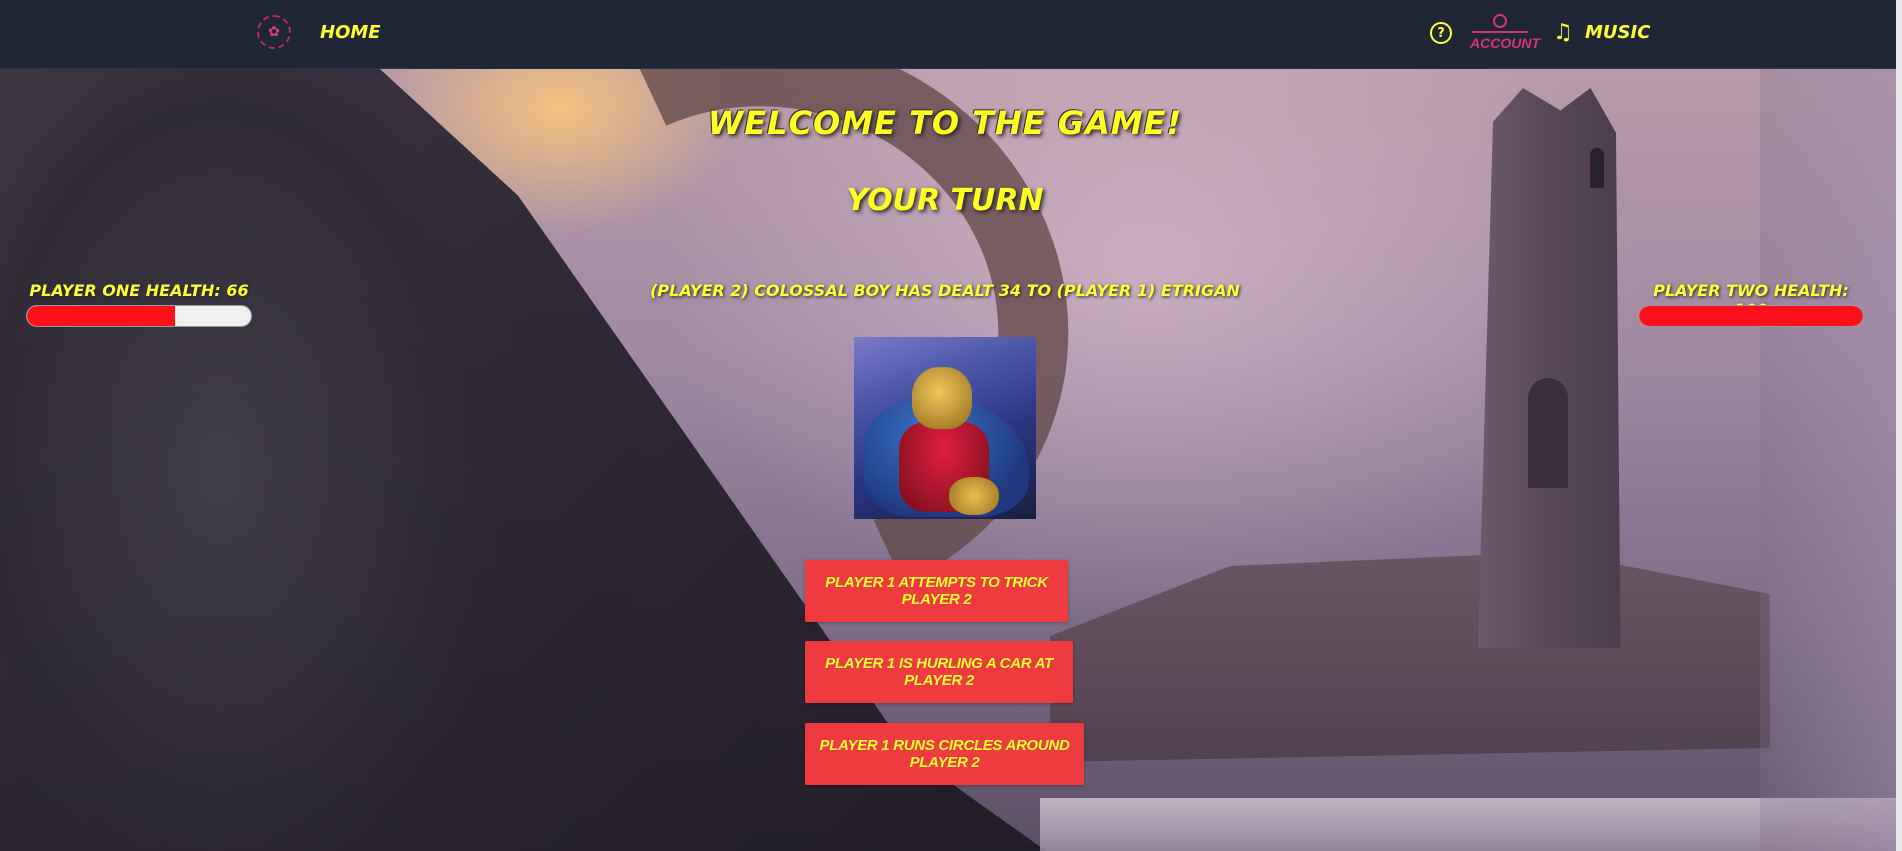 This screenshot has height=851, width=1902. What do you see at coordinates (1597, 168) in the screenshot?
I see `background-tower-window` at bounding box center [1597, 168].